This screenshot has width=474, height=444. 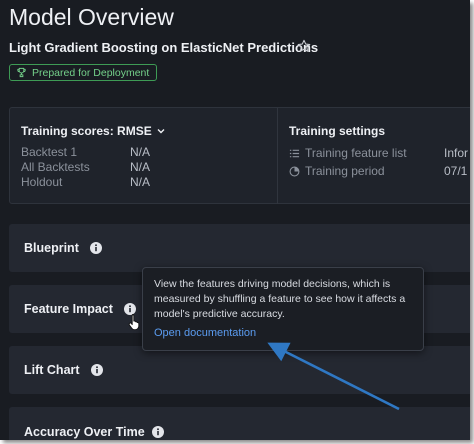 I want to click on score-label-holdout: Holdout, so click(x=42, y=182).